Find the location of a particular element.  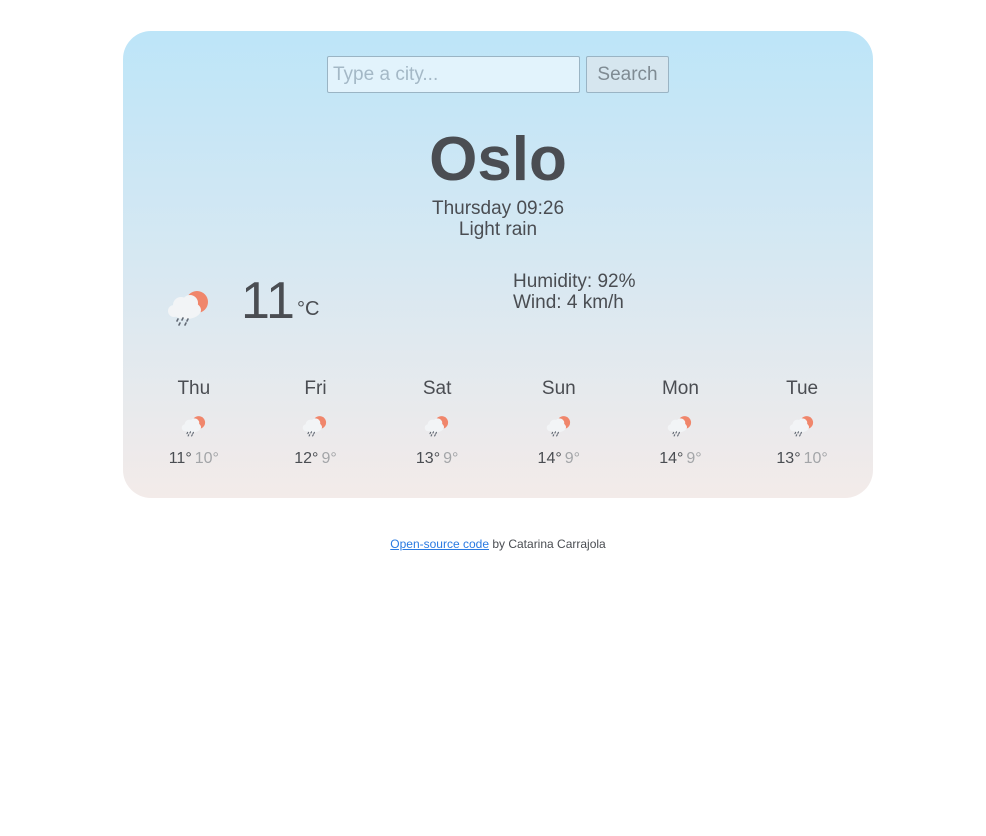

search-form: Search is located at coordinates (498, 74).